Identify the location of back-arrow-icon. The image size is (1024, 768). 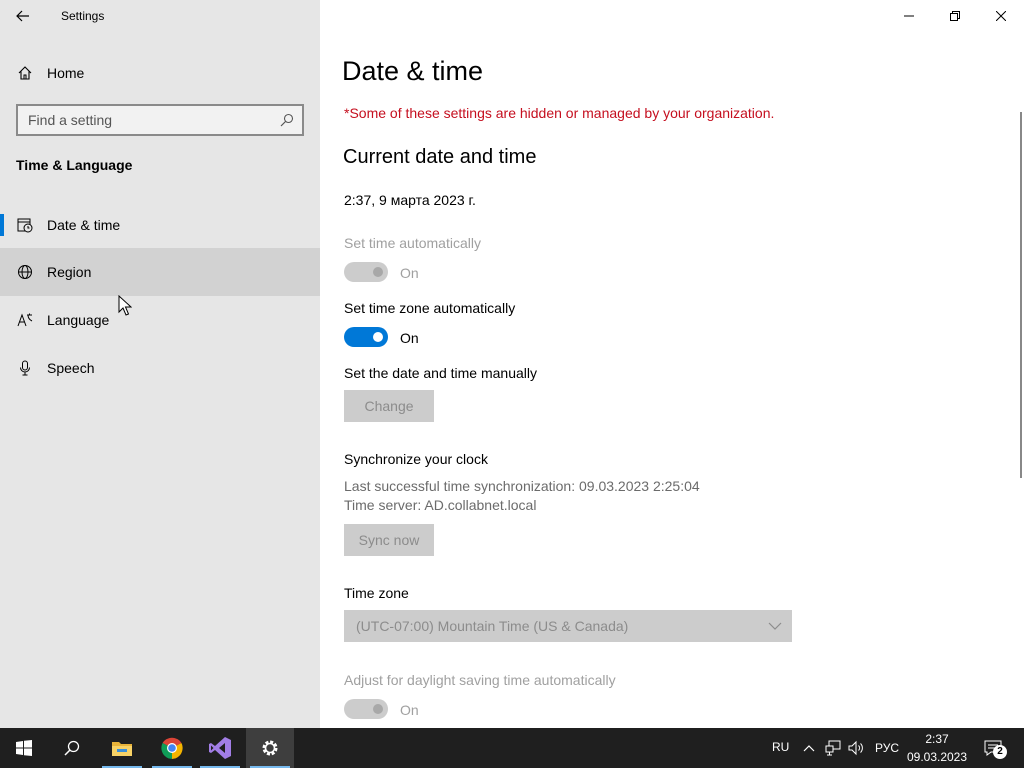
(22, 16).